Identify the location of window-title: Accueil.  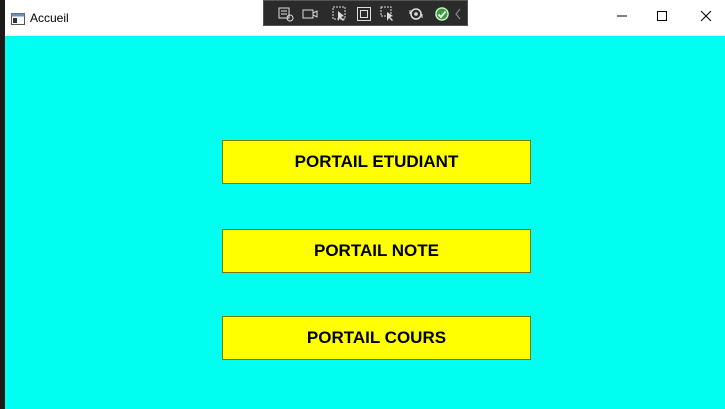
(49, 18).